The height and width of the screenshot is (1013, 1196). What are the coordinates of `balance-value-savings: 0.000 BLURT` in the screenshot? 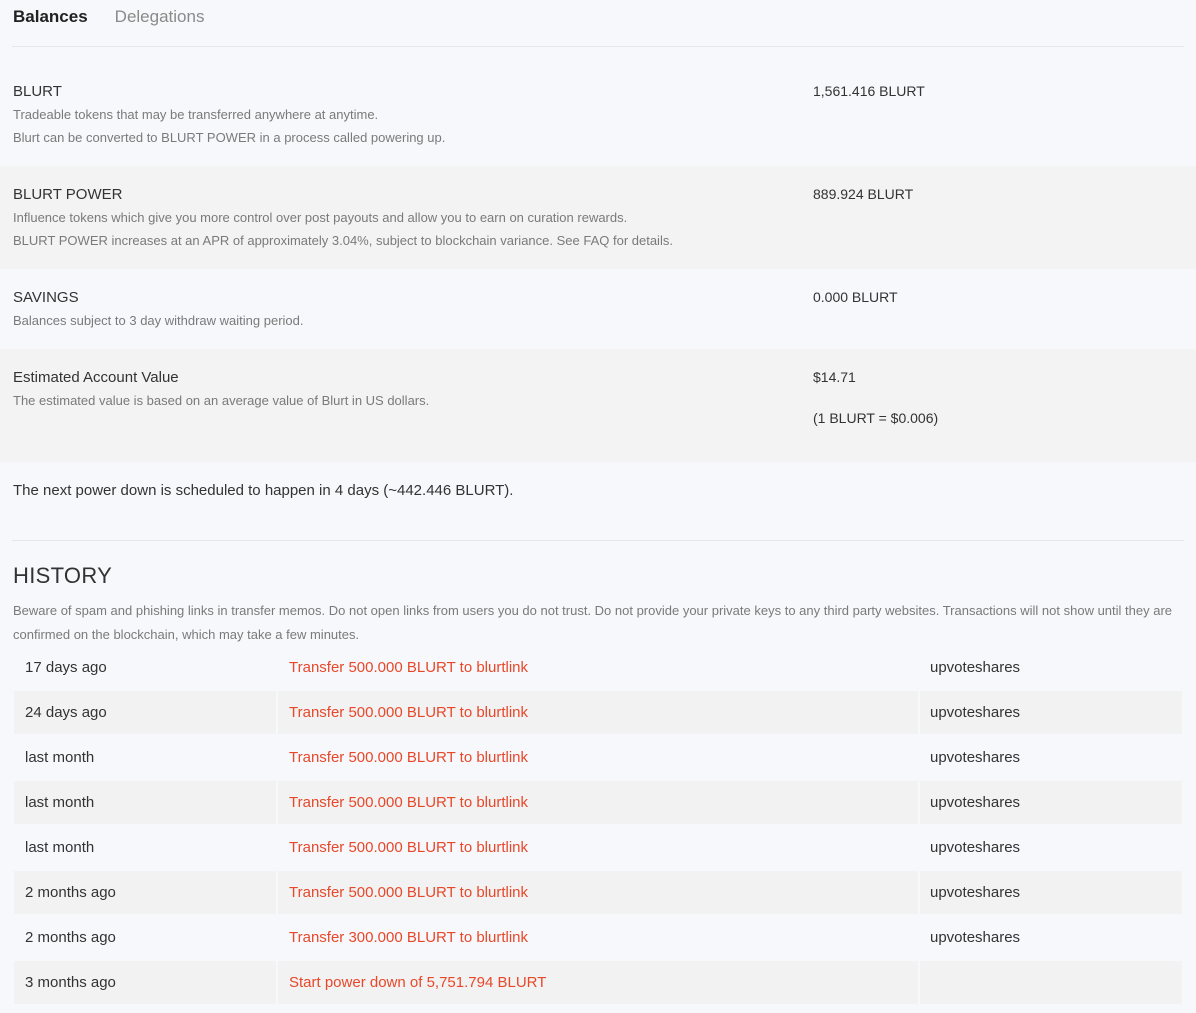 It's located at (855, 297).